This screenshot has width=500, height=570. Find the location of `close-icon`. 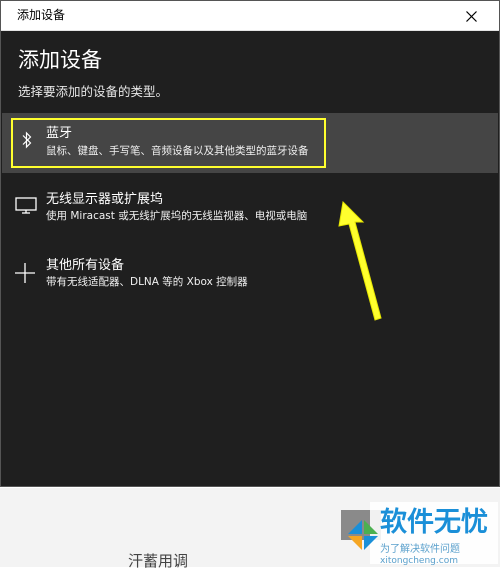

close-icon is located at coordinates (471, 16).